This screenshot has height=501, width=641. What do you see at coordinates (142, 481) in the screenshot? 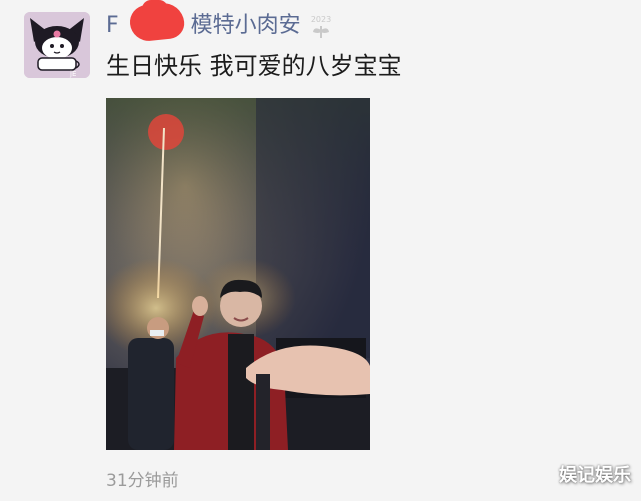
I see `post-timestamp: 31分钟前` at bounding box center [142, 481].